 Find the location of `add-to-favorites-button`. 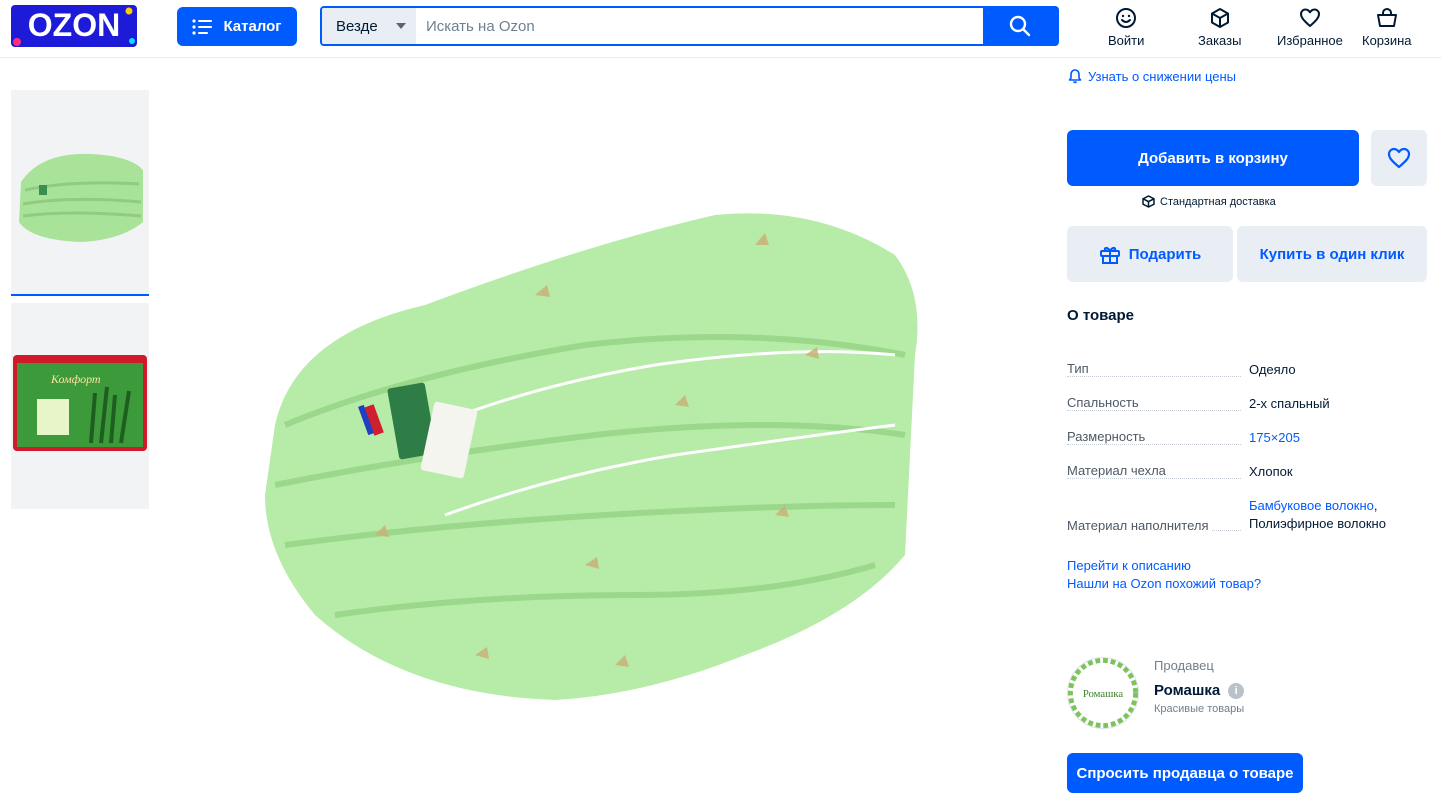

add-to-favorites-button is located at coordinates (1399, 158).